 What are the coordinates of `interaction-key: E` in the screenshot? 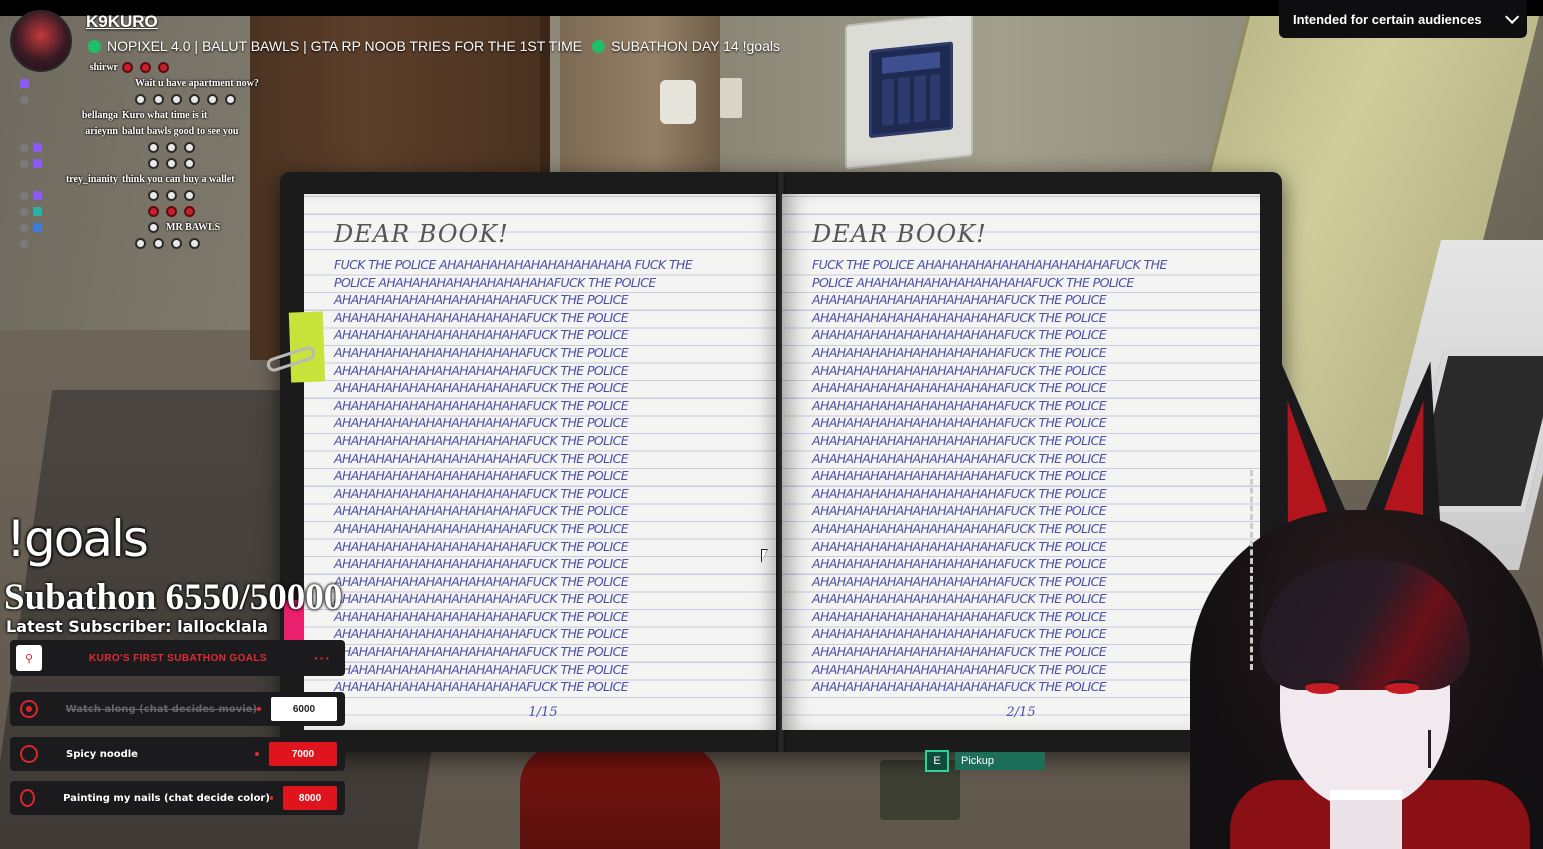 It's located at (937, 761).